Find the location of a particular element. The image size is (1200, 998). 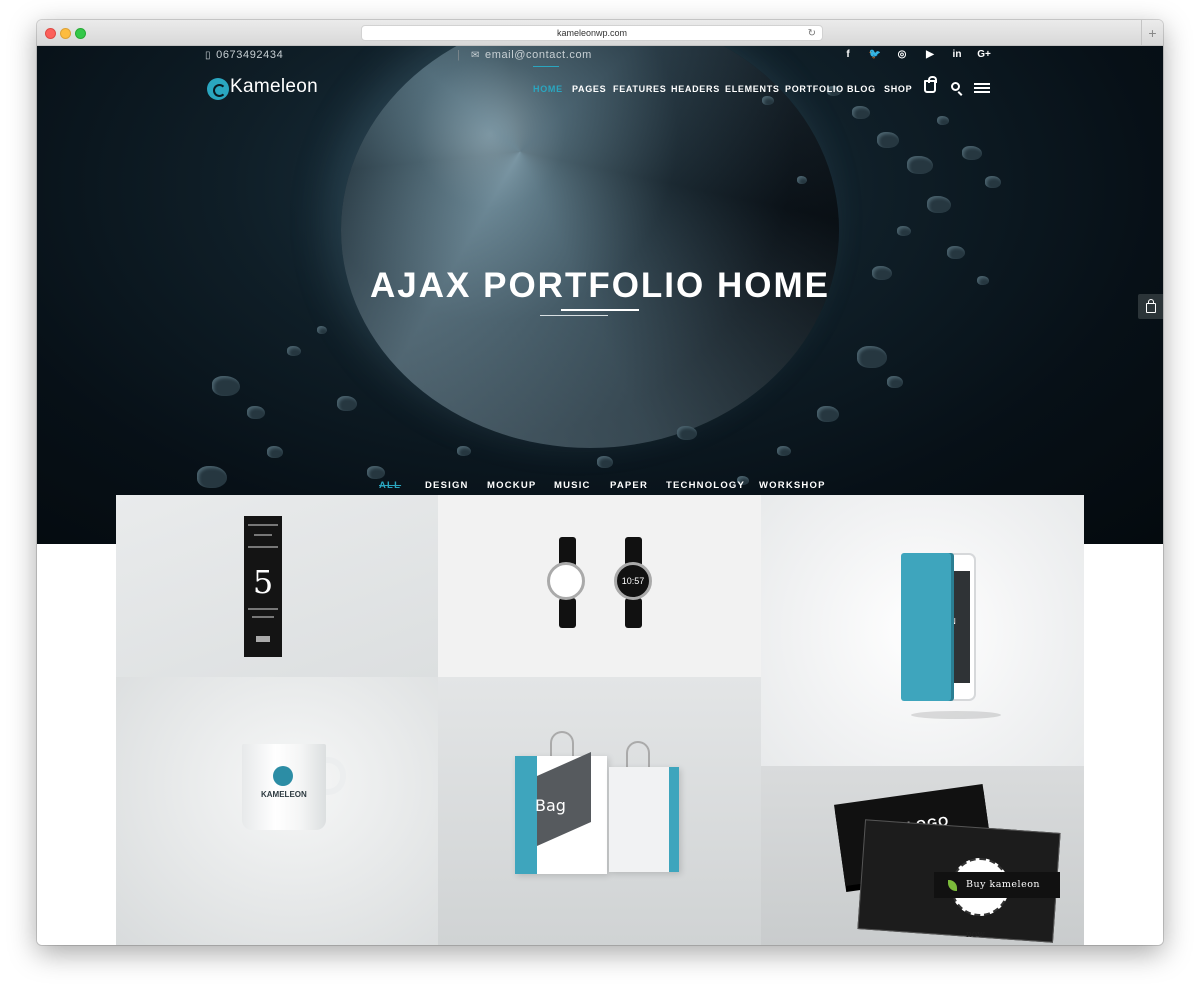

poster-card: 5 is located at coordinates (263, 586).